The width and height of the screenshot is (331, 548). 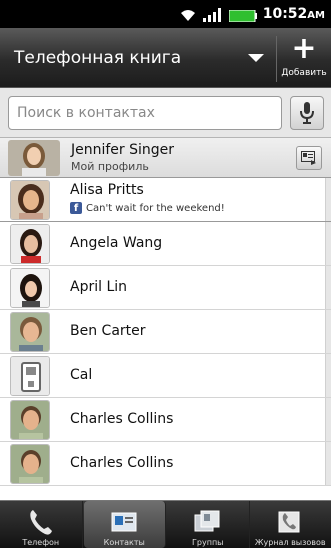 I want to click on list-item: April Lin, so click(x=165, y=288).